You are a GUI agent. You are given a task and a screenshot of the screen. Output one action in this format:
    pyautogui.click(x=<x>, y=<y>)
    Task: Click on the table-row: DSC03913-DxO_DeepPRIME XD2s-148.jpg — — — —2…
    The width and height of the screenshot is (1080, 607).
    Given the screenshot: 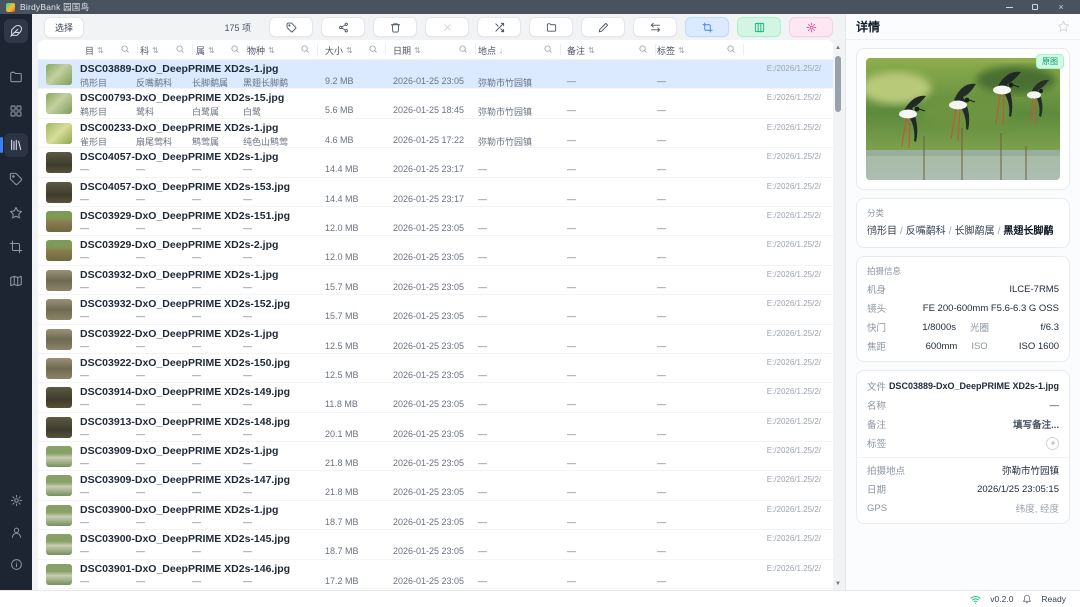 What is the action you would take?
    pyautogui.click(x=435, y=427)
    